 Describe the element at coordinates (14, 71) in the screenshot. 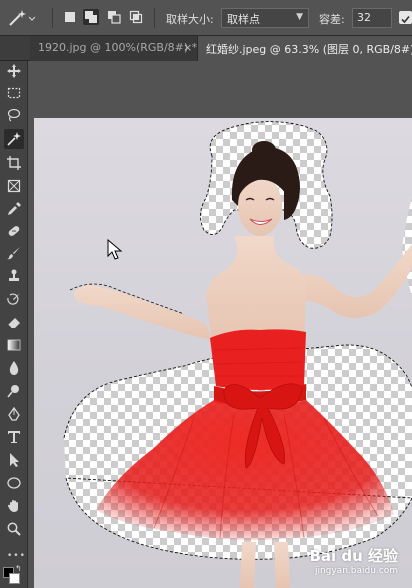

I see `move-icon` at that location.